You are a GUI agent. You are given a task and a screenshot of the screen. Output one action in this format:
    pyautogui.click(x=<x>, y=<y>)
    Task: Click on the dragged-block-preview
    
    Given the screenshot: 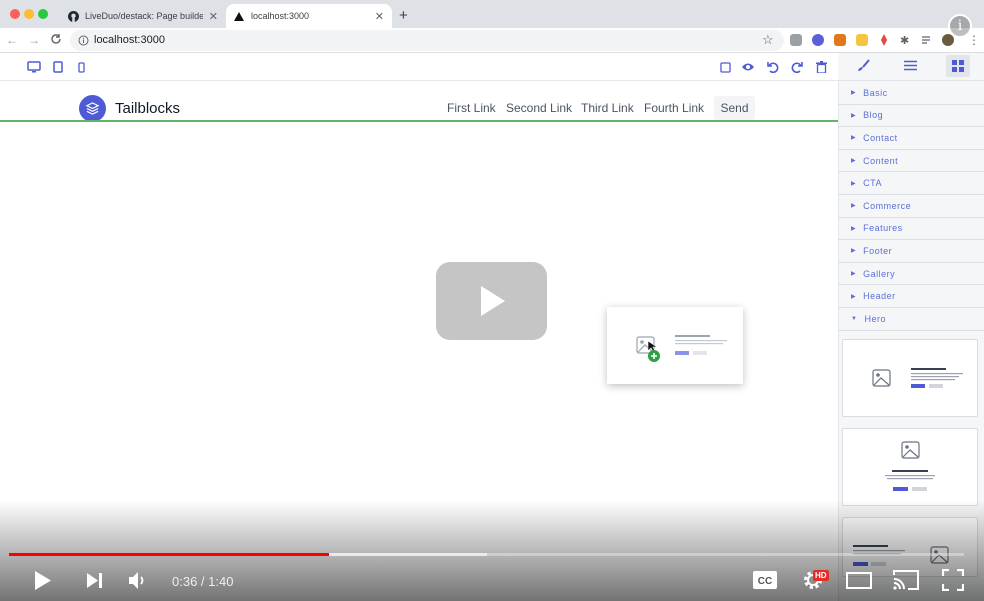 What is the action you would take?
    pyautogui.click(x=675, y=345)
    